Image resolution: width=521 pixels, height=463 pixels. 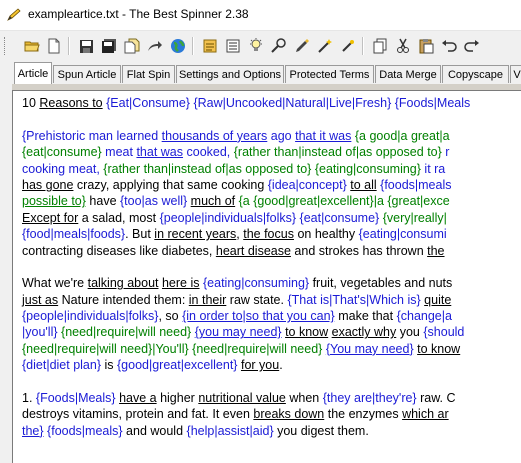 I want to click on search-wand-icon, so click(x=279, y=46).